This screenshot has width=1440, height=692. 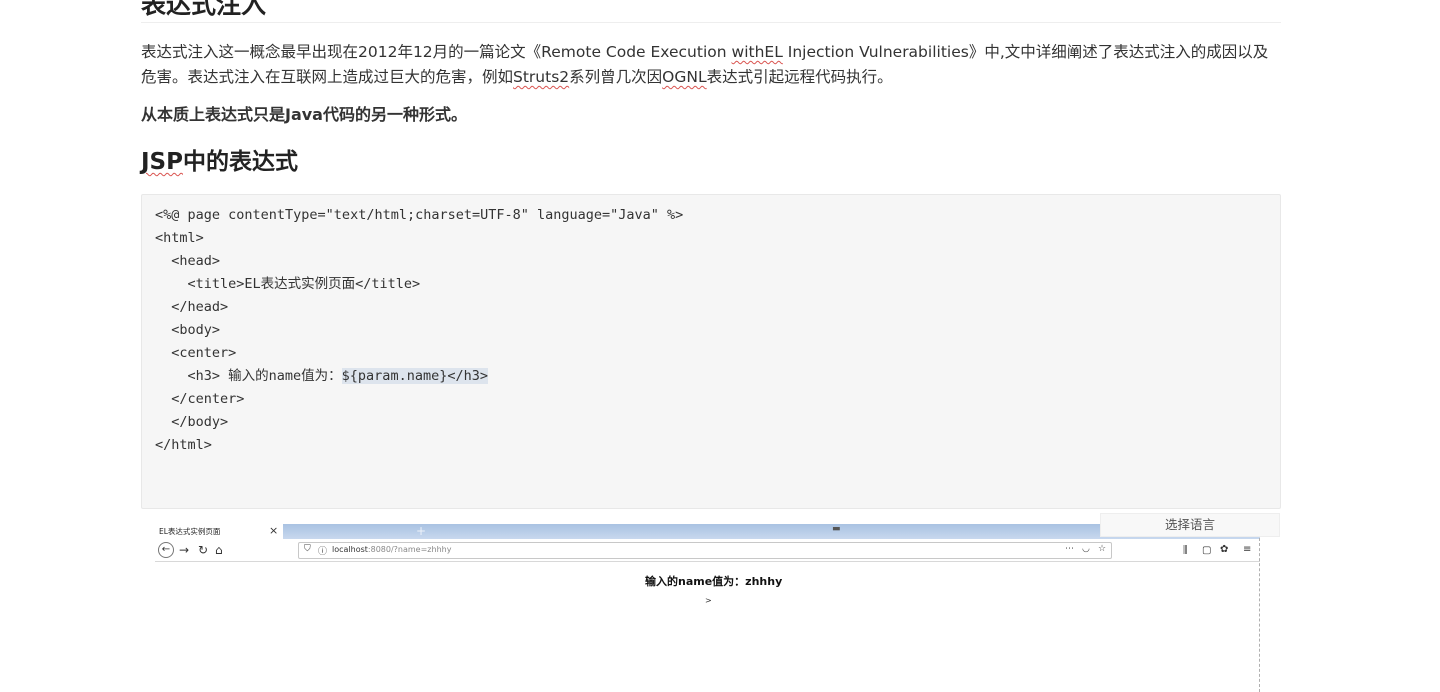 I want to click on shot-url-text: localhost:8080/?name=zhhhy, so click(x=391, y=549).